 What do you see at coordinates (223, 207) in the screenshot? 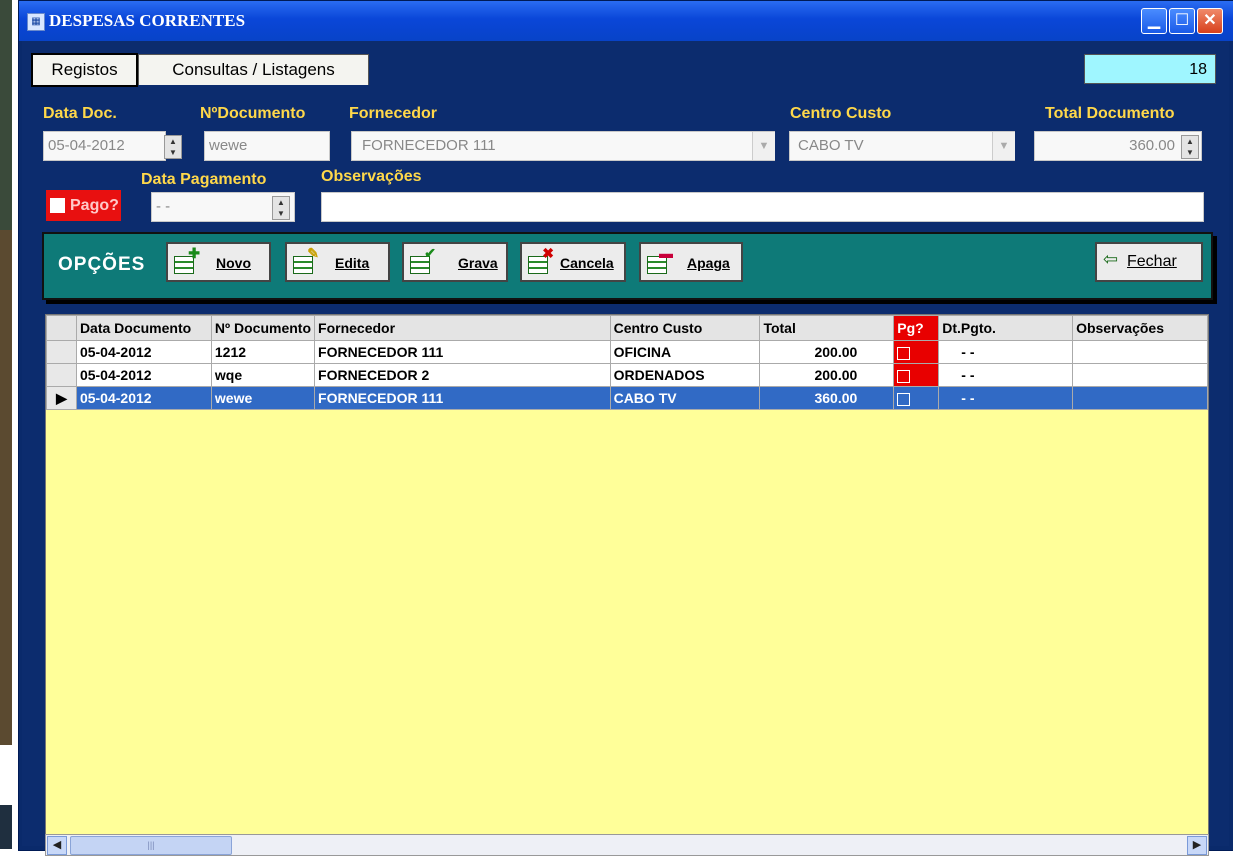
I see `data-pagamento-field: - - ▲ ▼` at bounding box center [223, 207].